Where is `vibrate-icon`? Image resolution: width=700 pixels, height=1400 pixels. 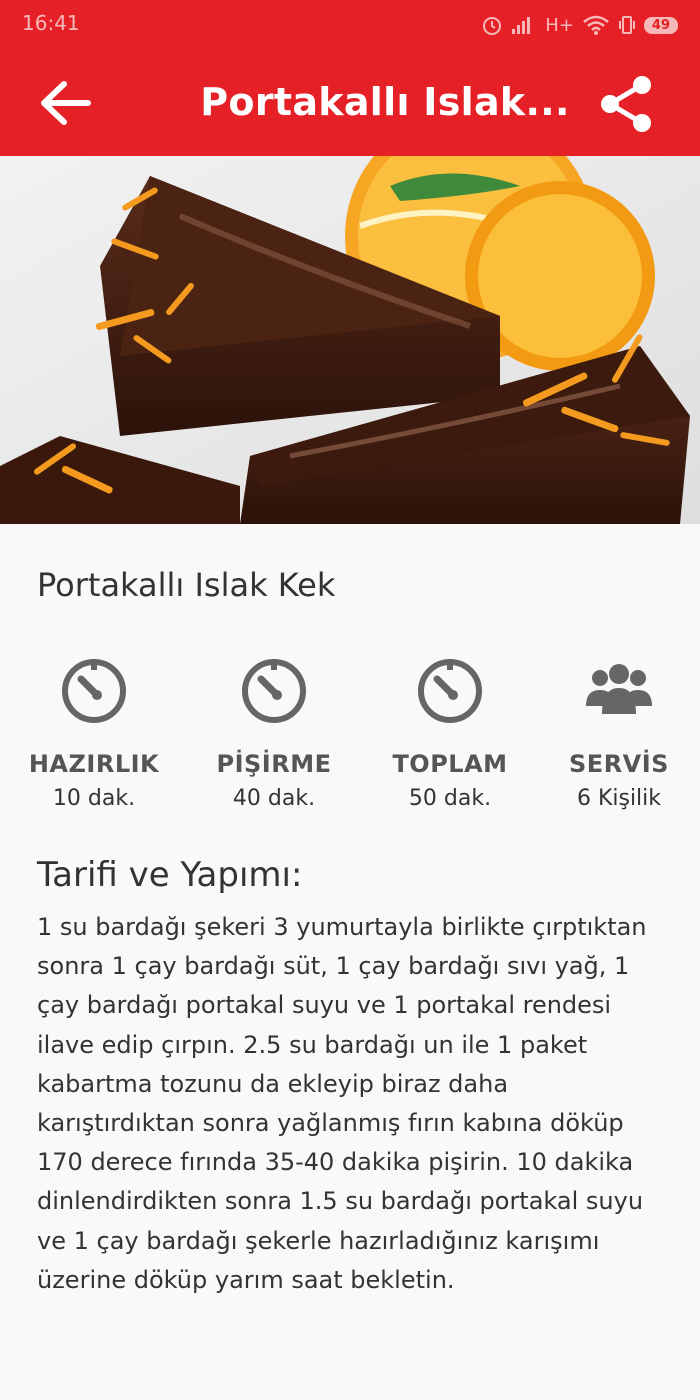 vibrate-icon is located at coordinates (626, 25).